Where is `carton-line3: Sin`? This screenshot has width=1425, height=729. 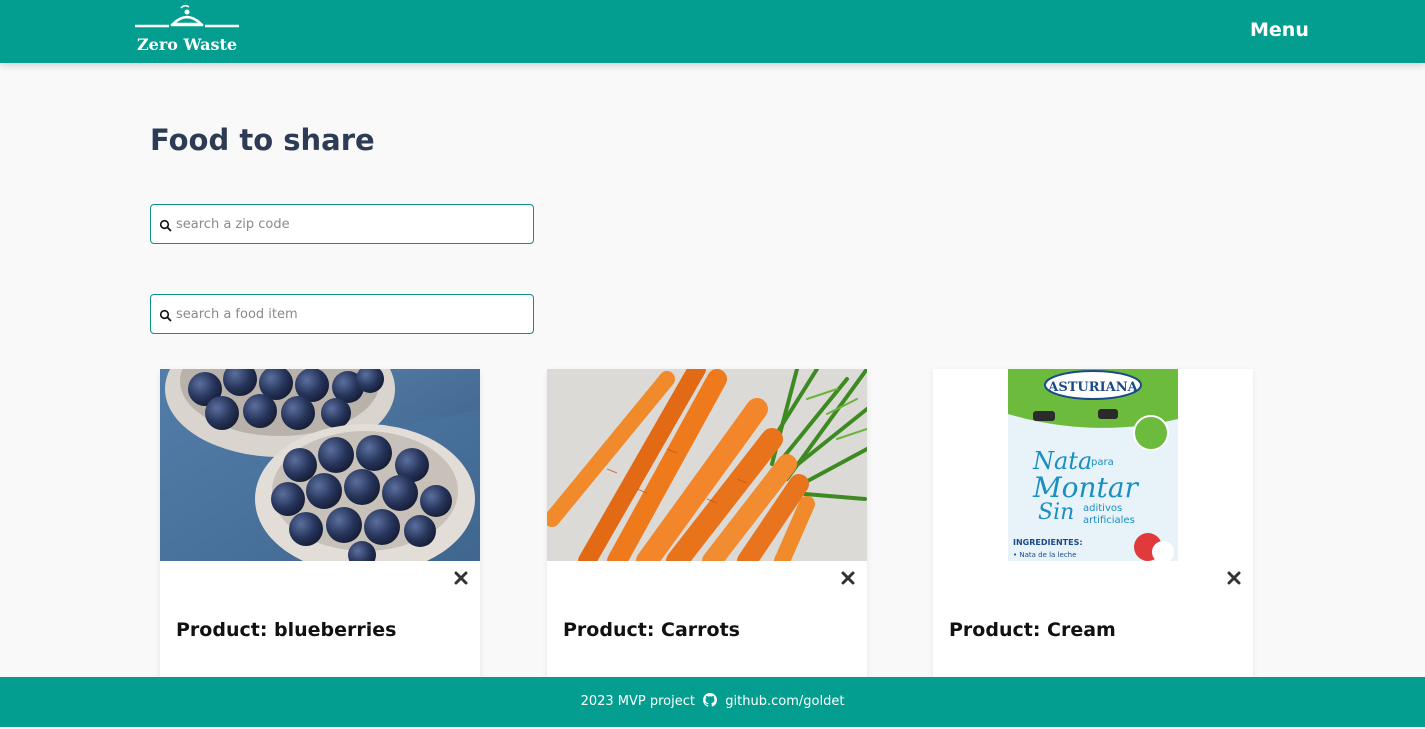
carton-line3: Sin is located at coordinates (1056, 512).